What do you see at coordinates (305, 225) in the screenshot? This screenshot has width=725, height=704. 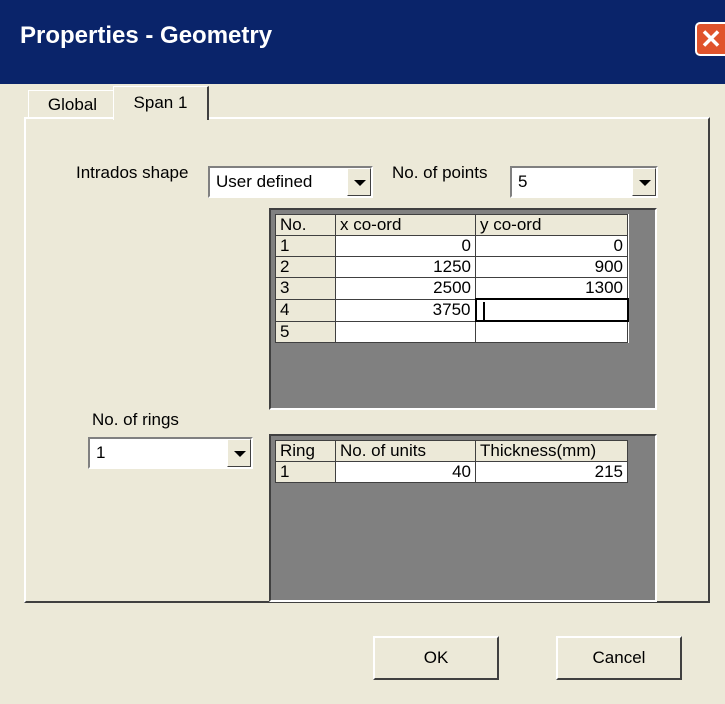 I see `column-header: No.` at bounding box center [305, 225].